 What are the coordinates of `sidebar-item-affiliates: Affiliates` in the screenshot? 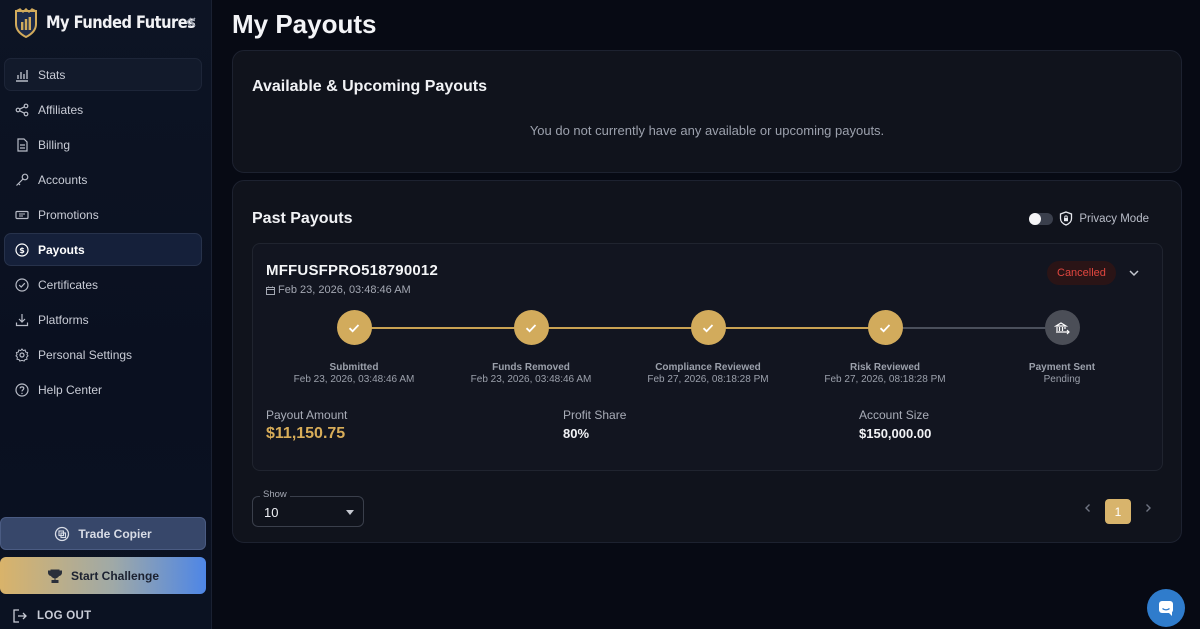 It's located at (103, 109).